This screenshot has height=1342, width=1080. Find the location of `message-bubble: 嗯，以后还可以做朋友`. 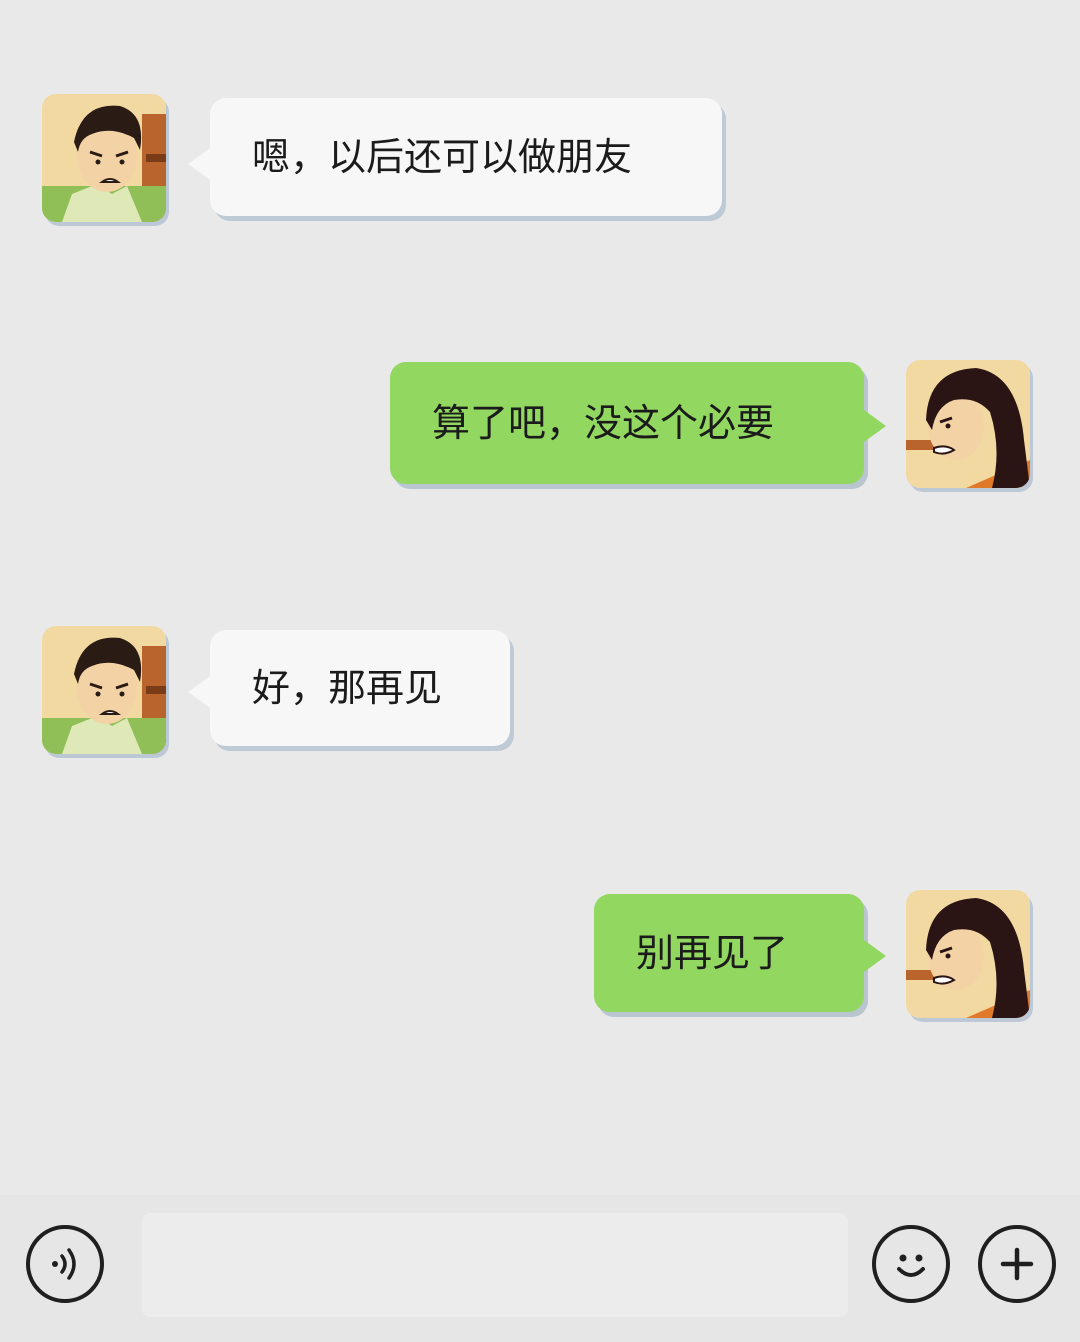

message-bubble: 嗯，以后还可以做朋友 is located at coordinates (466, 157).